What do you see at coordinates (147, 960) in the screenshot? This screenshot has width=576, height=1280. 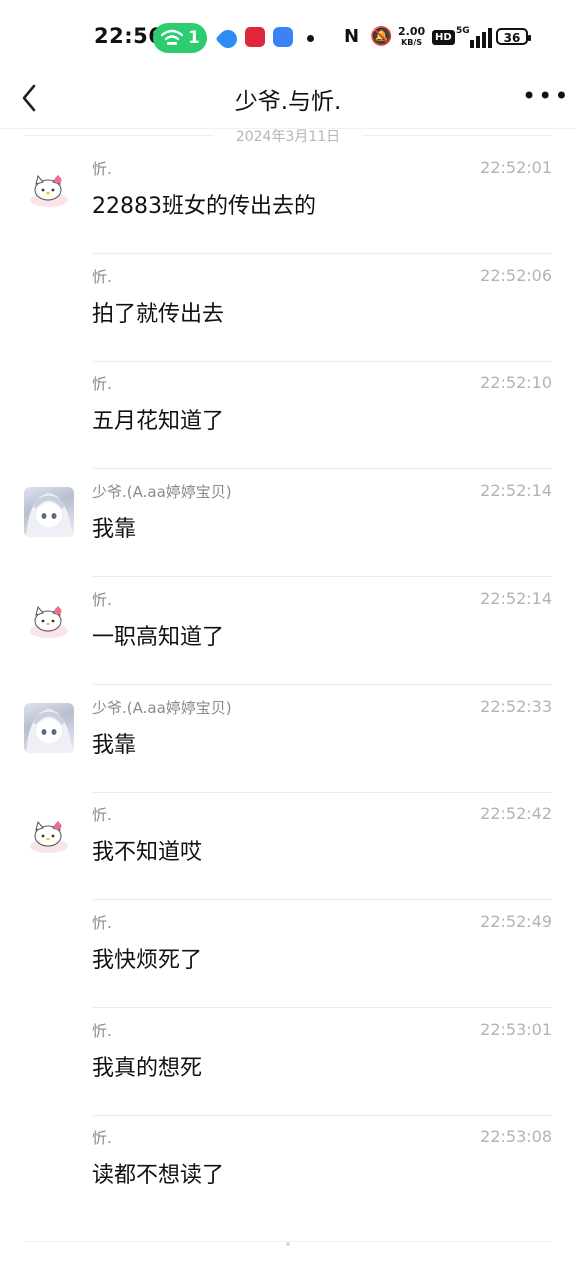 I see `message-text: 我快烦死了` at bounding box center [147, 960].